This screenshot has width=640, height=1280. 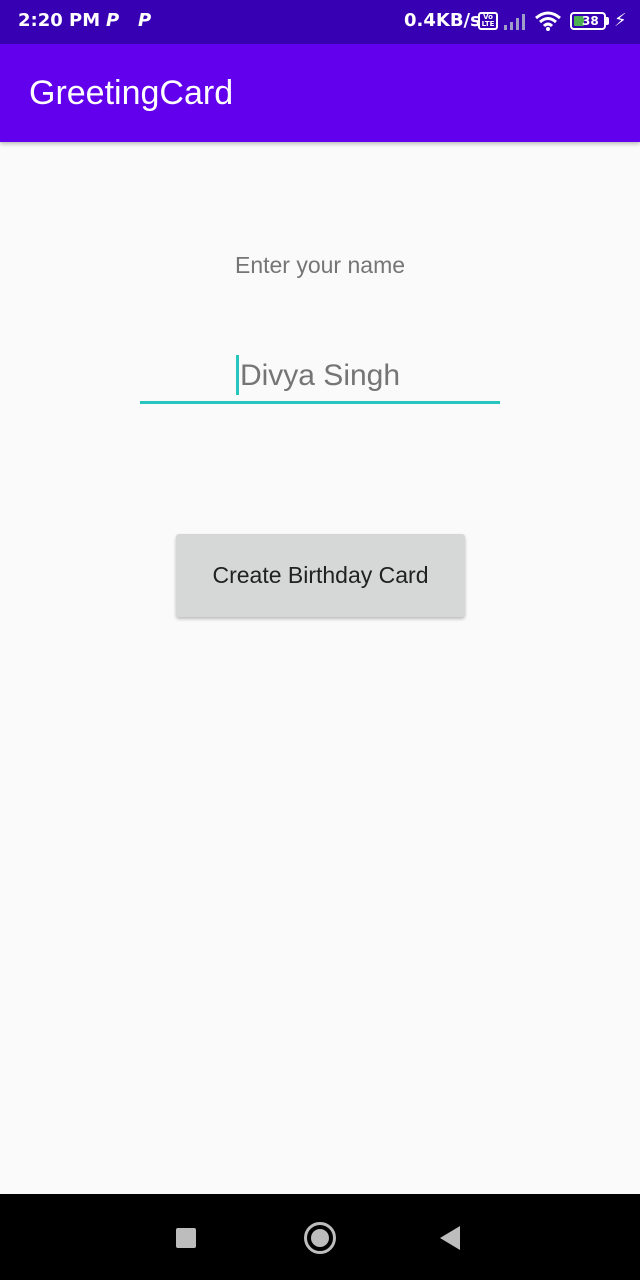 I want to click on volte-icon: Vo LTE, so click(x=488, y=21).